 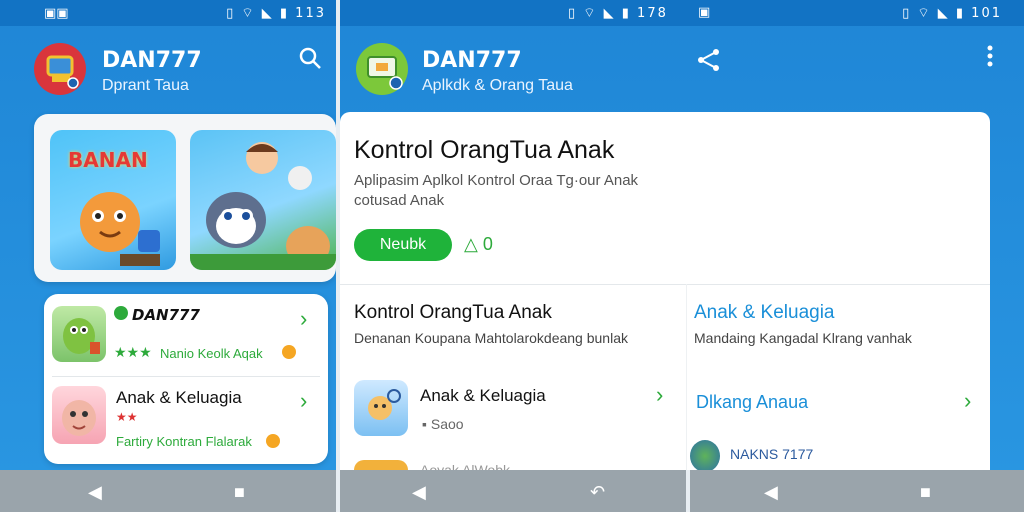 What do you see at coordinates (263, 206) in the screenshot?
I see `kids-character-icon` at bounding box center [263, 206].